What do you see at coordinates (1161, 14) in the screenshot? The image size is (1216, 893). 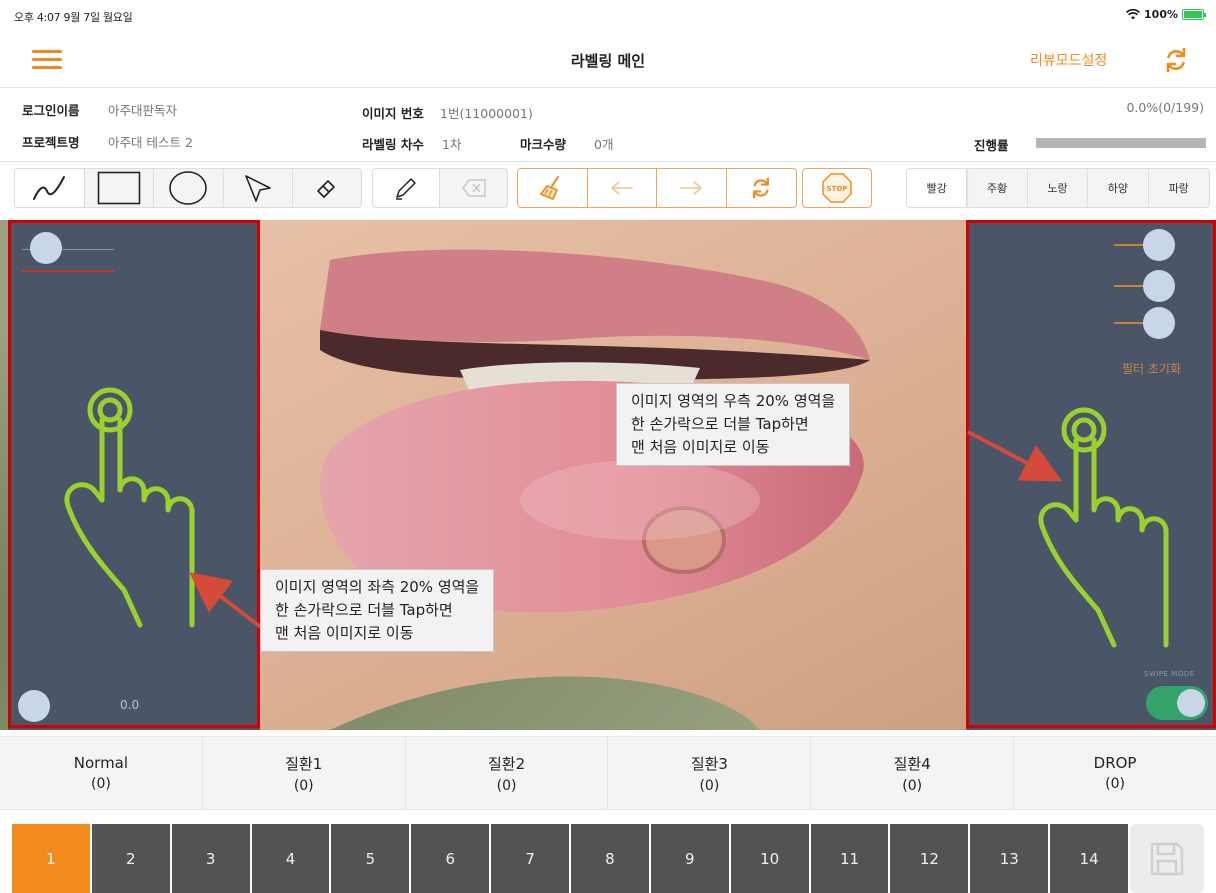 I see `battery-percent: 100%` at bounding box center [1161, 14].